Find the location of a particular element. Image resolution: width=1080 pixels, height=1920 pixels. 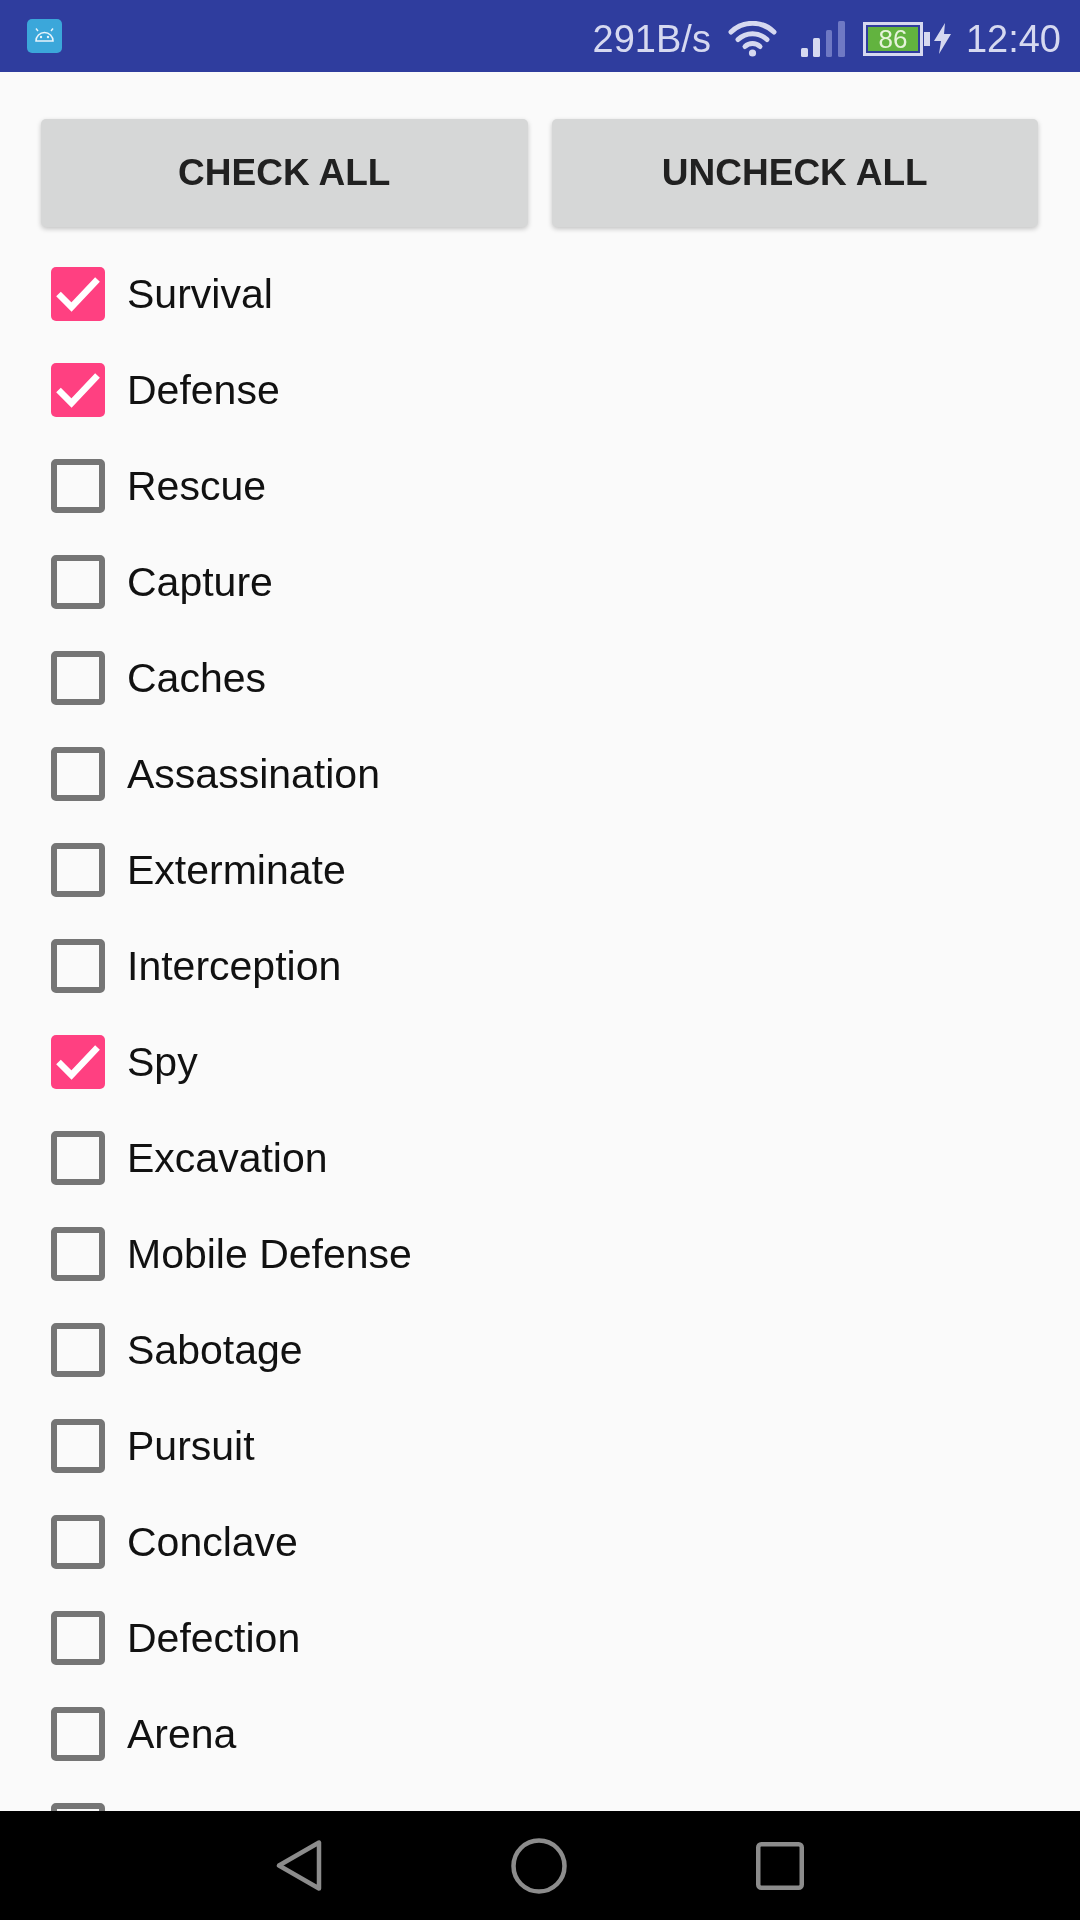

check-all-button: CHECK ALL is located at coordinates (284, 173).